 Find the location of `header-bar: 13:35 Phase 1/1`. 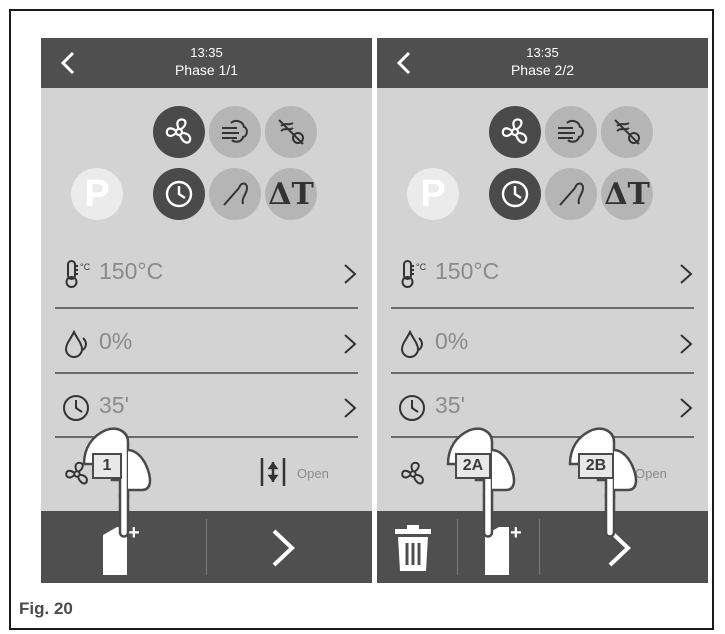

header-bar: 13:35 Phase 1/1 is located at coordinates (206, 63).